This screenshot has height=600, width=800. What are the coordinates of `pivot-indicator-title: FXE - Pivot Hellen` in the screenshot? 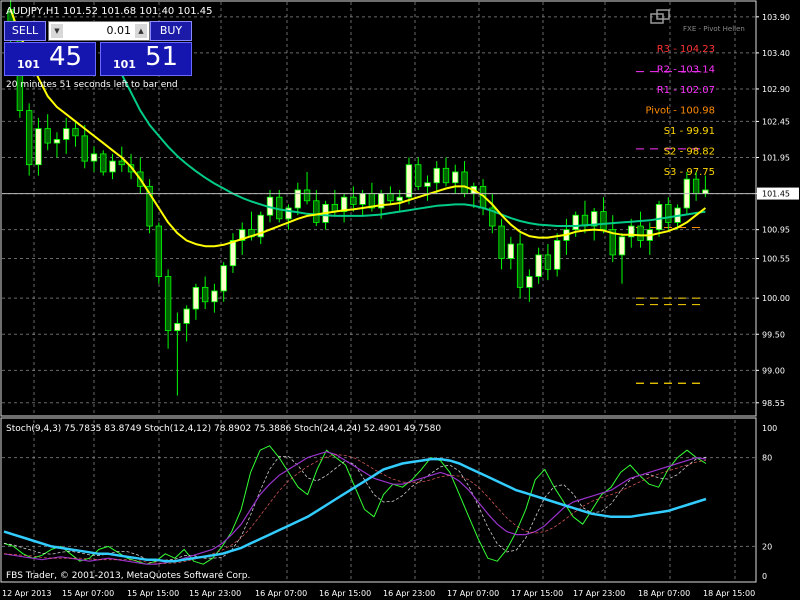 It's located at (714, 29).